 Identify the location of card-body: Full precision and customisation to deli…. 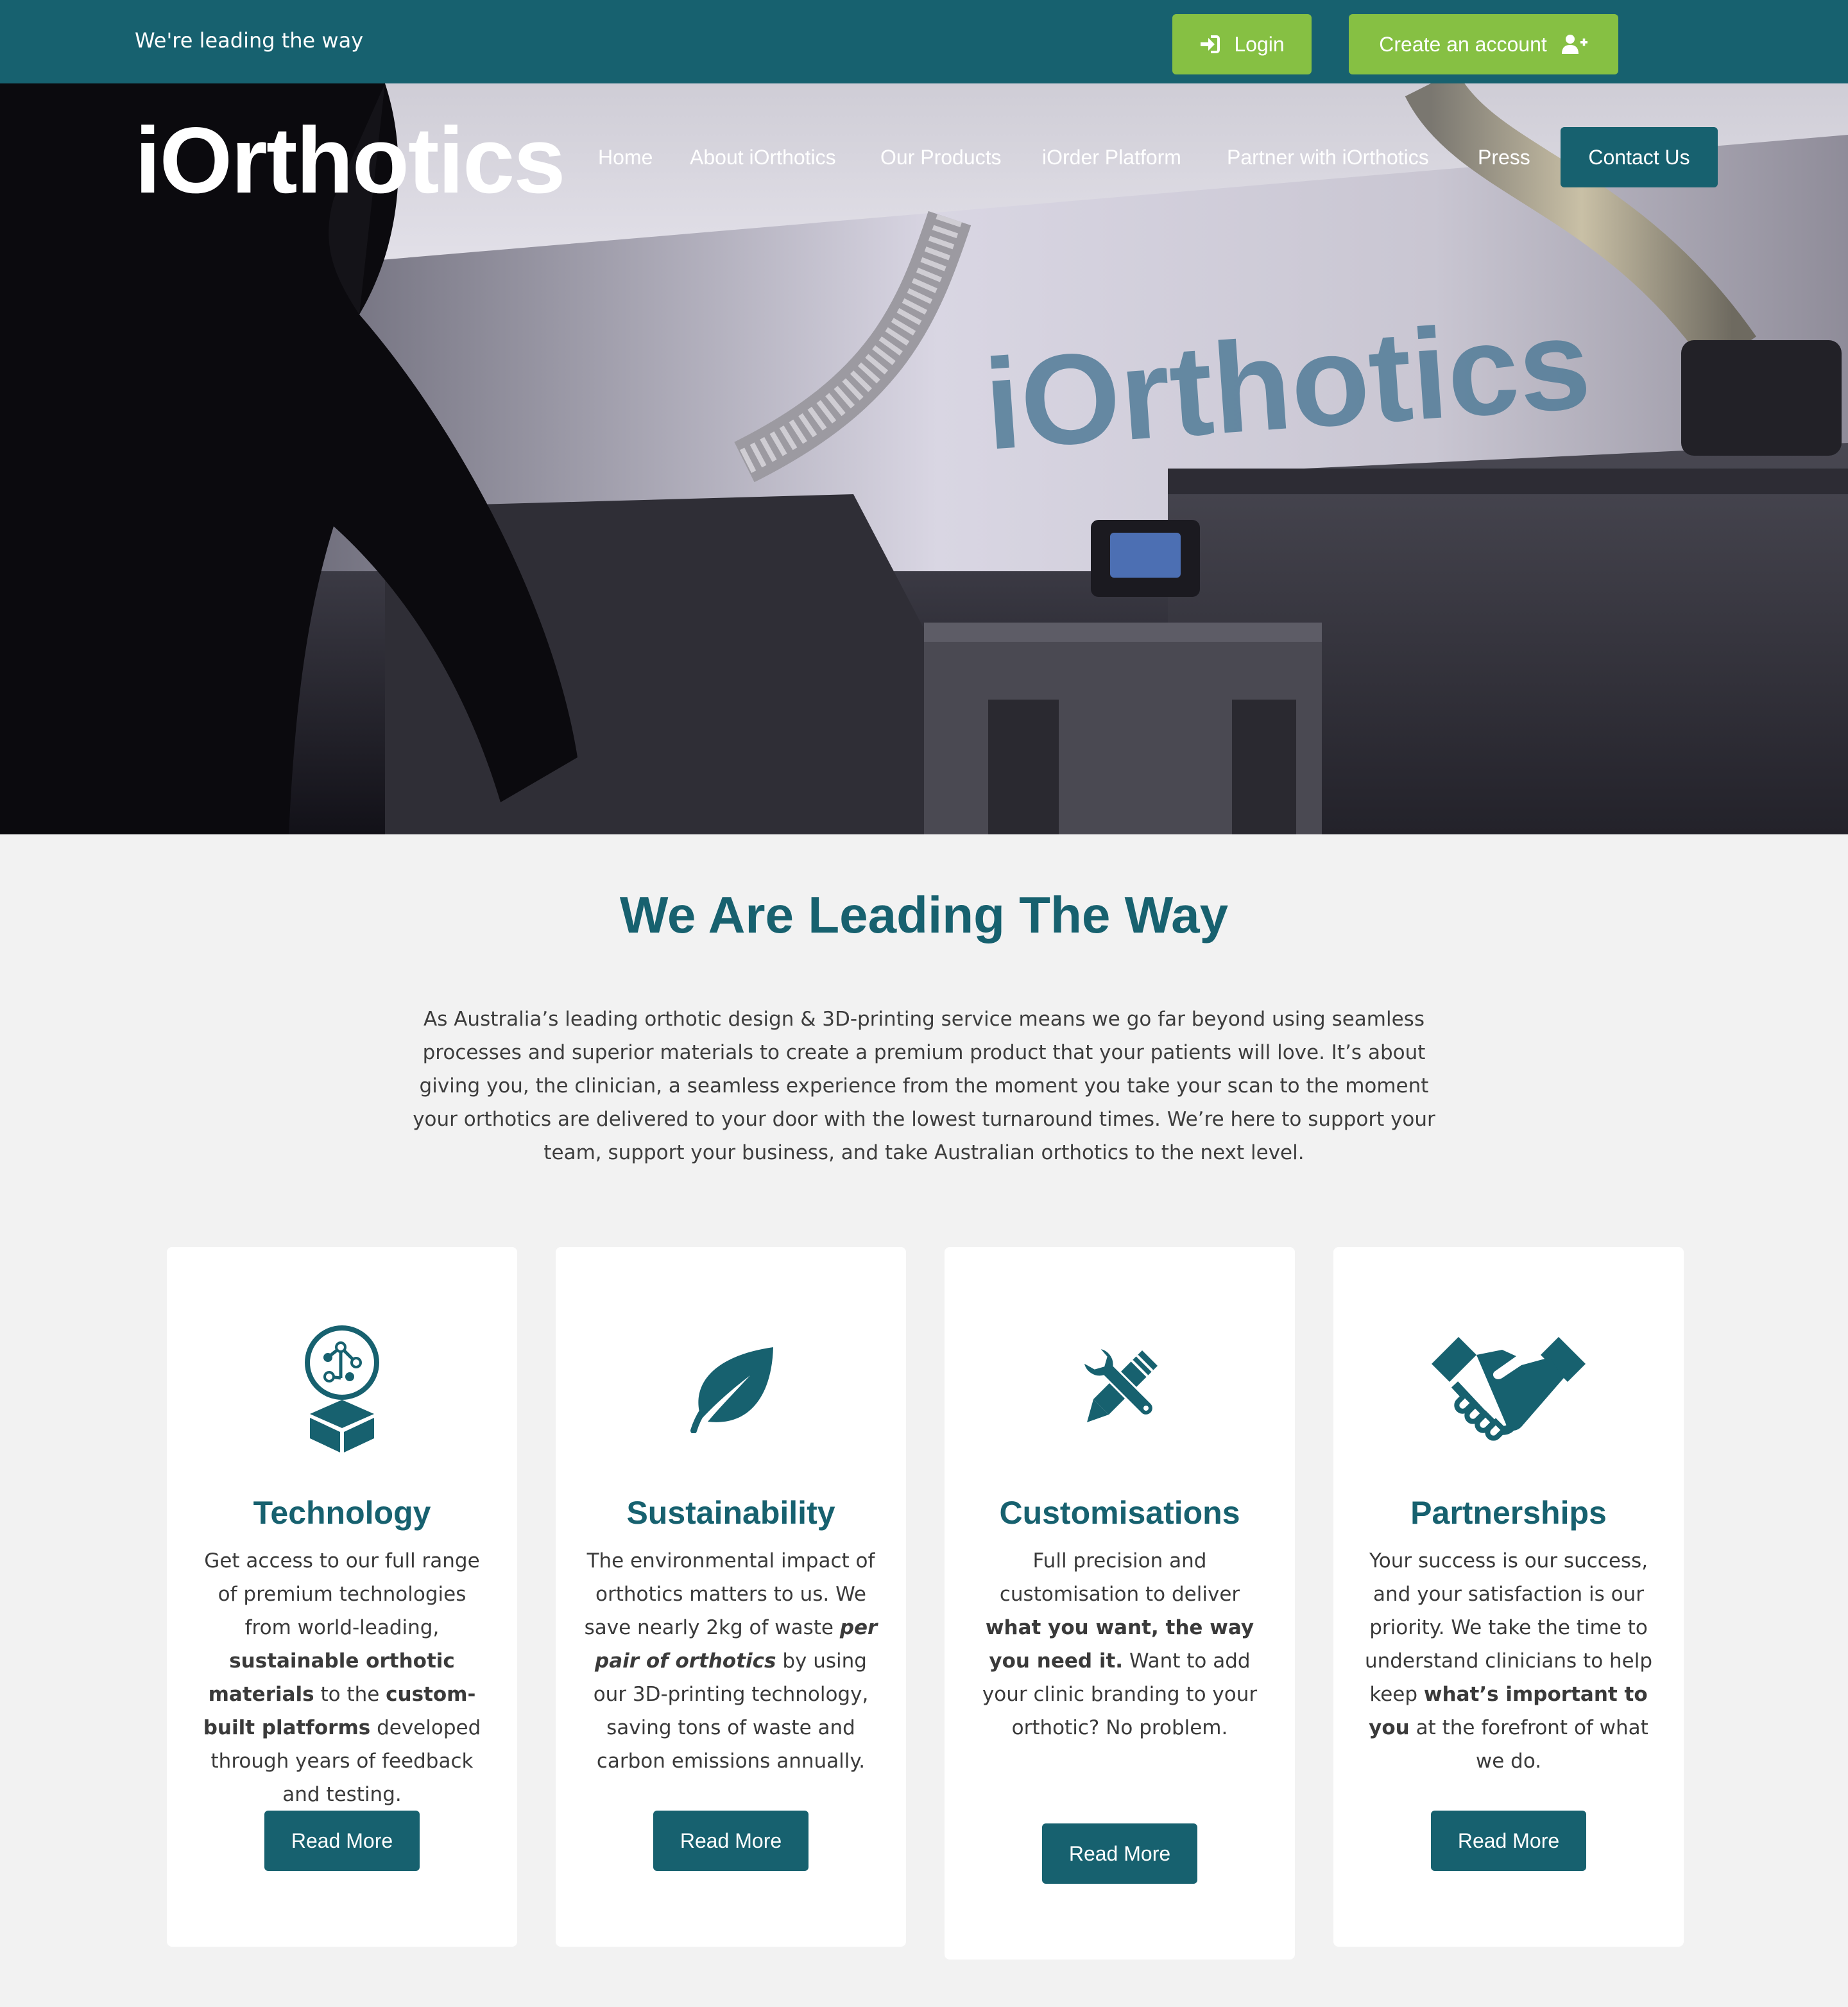
(1119, 1644).